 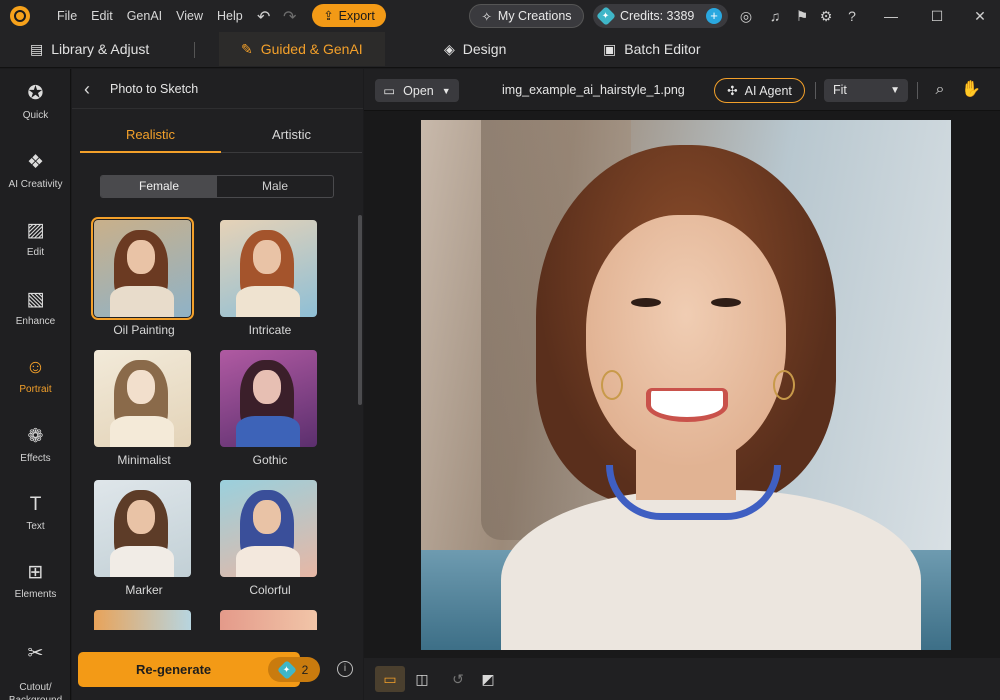 What do you see at coordinates (230, 16) in the screenshot?
I see `menu-help: Help` at bounding box center [230, 16].